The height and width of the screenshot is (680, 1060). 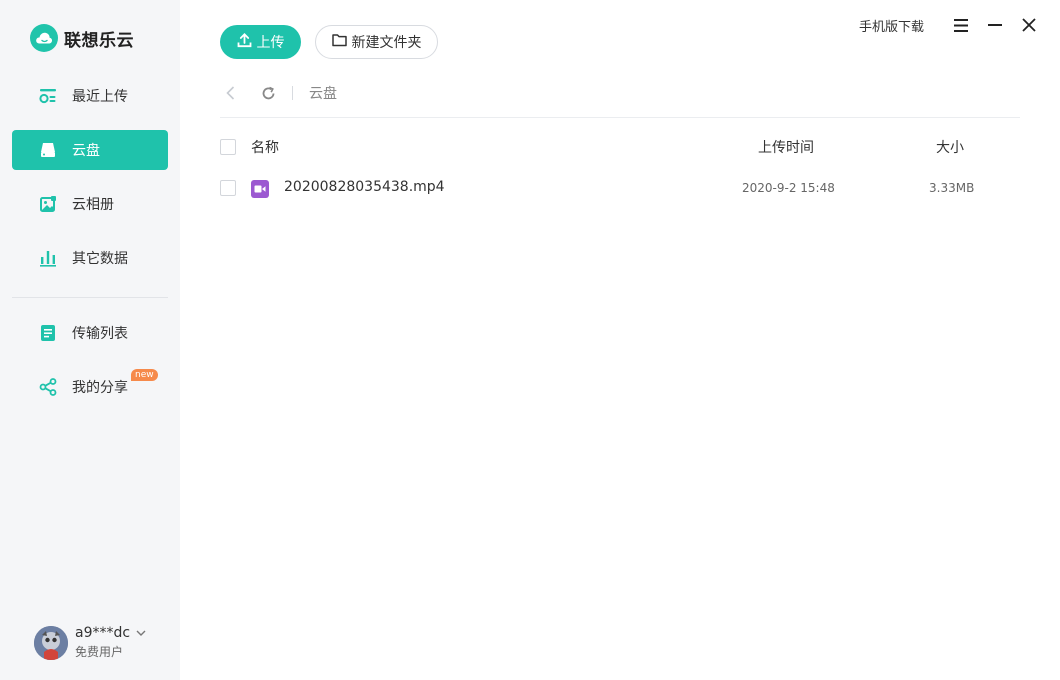 I want to click on upload-icon, so click(x=244, y=42).